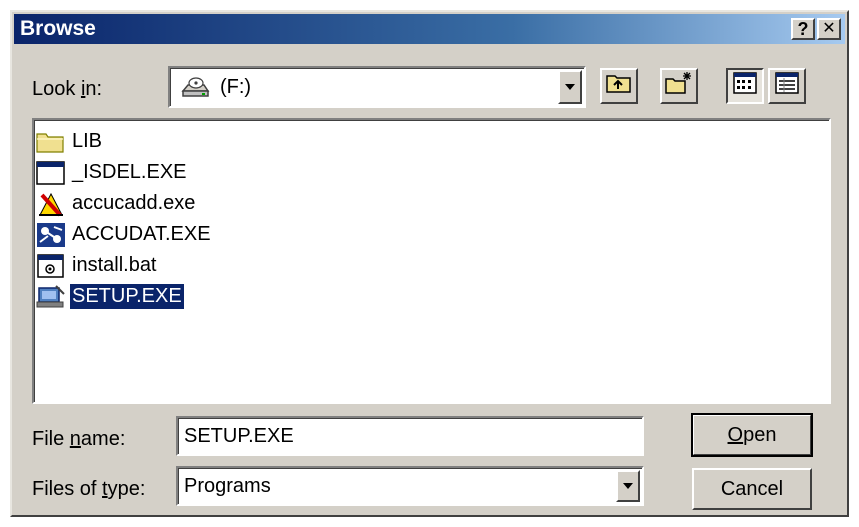  What do you see at coordinates (51, 266) in the screenshot?
I see `batch-file-icon` at bounding box center [51, 266].